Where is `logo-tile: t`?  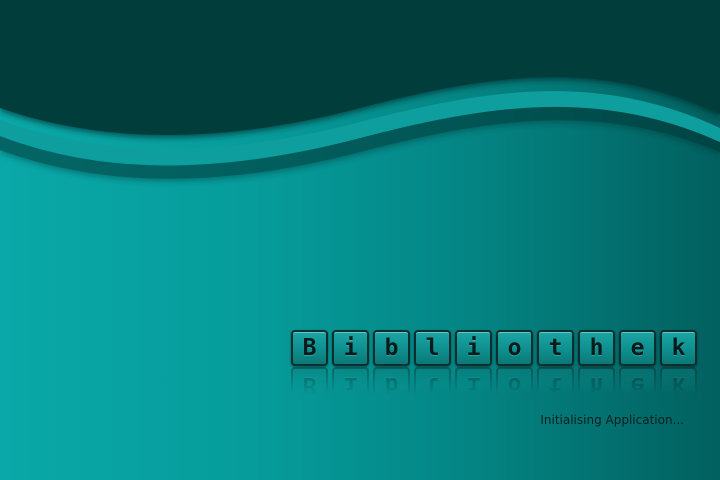 logo-tile: t is located at coordinates (555, 348).